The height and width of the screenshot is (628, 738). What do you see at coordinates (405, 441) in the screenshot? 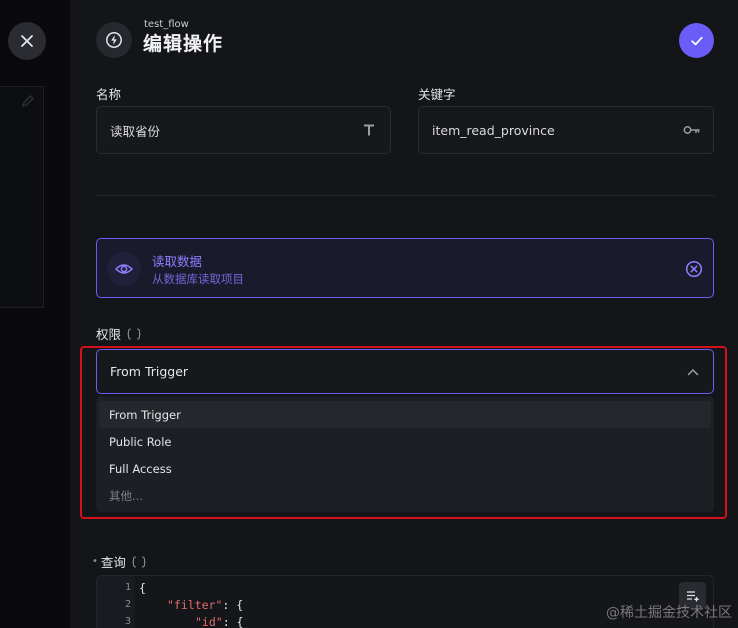
I see `option-public-role: Public Role` at bounding box center [405, 441].